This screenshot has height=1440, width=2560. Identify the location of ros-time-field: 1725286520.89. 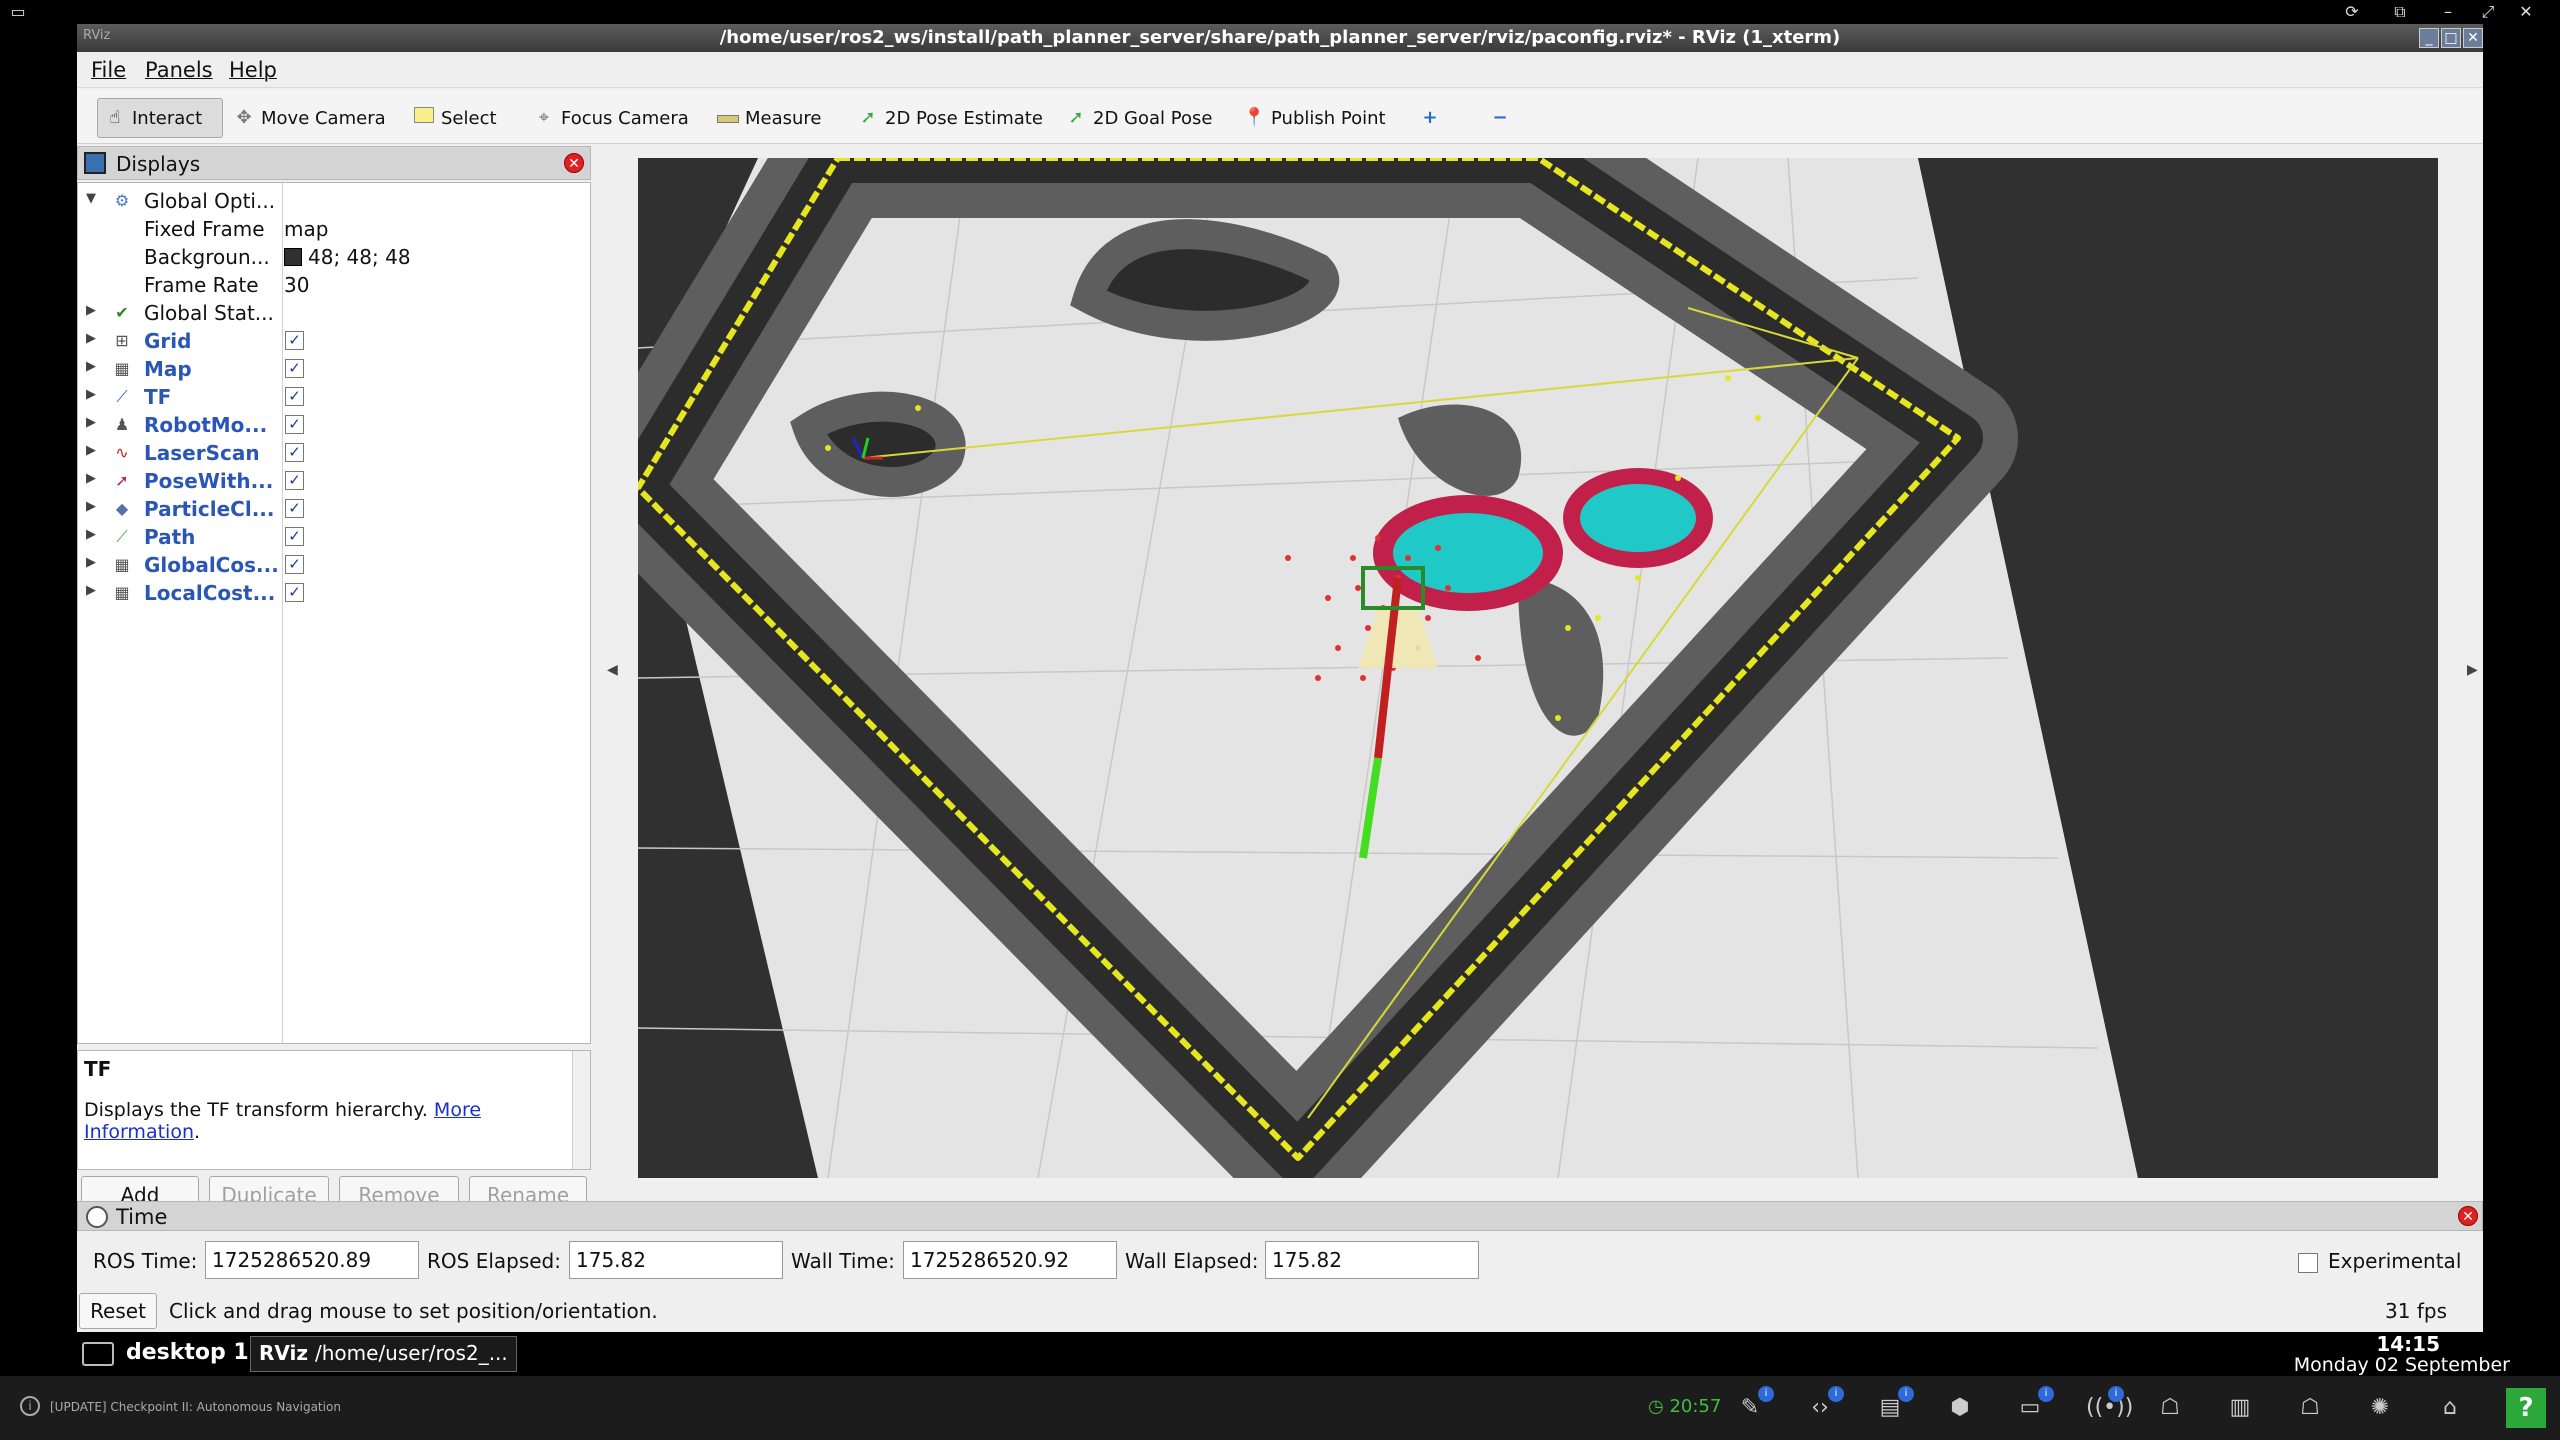
(312, 1260).